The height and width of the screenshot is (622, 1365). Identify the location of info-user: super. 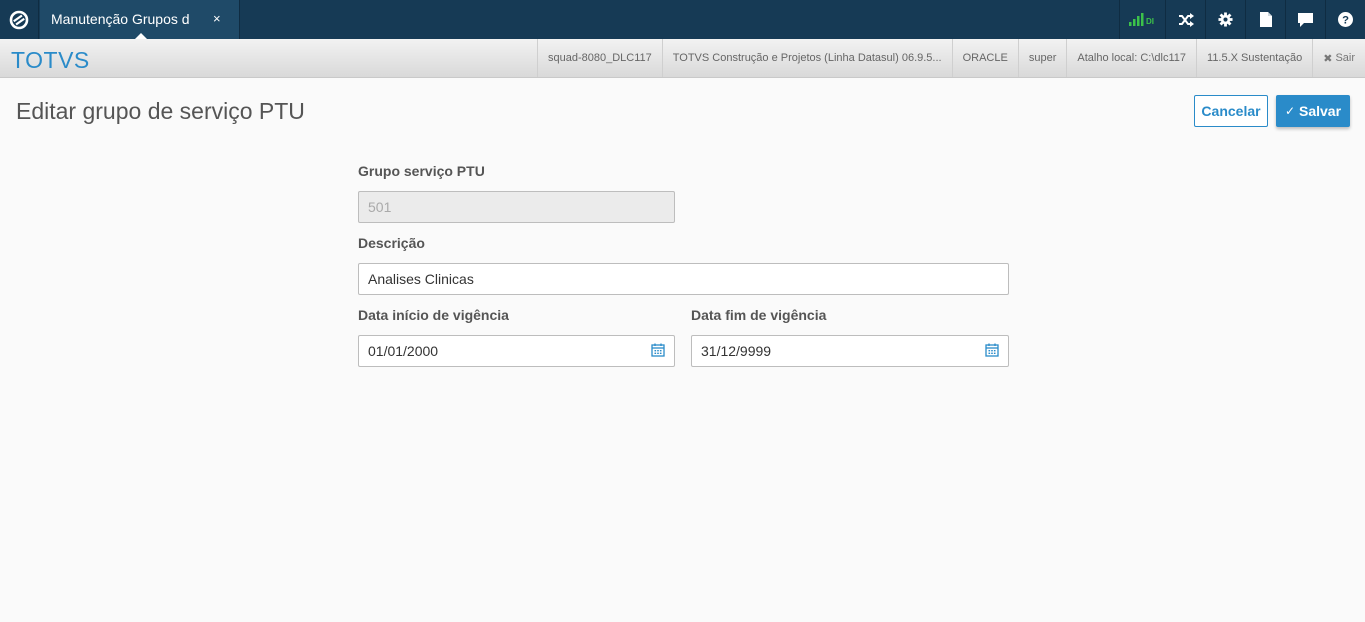
(1042, 58).